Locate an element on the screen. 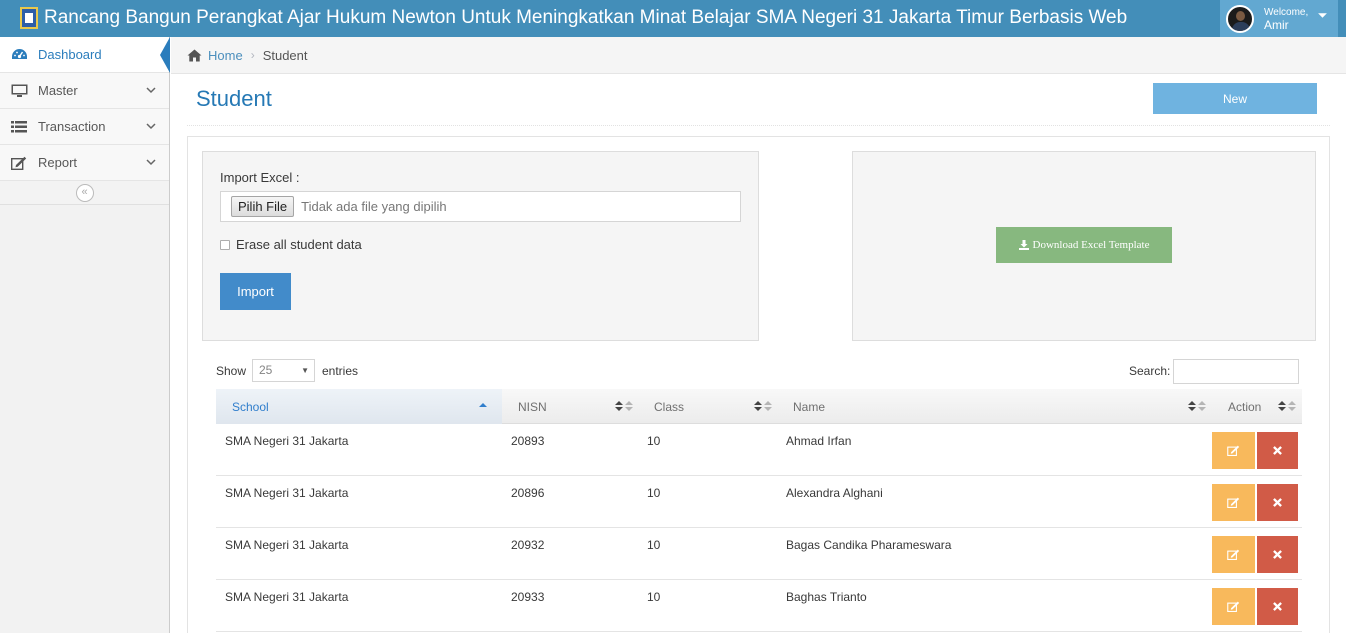 The width and height of the screenshot is (1346, 633). new-button: New is located at coordinates (1235, 98).